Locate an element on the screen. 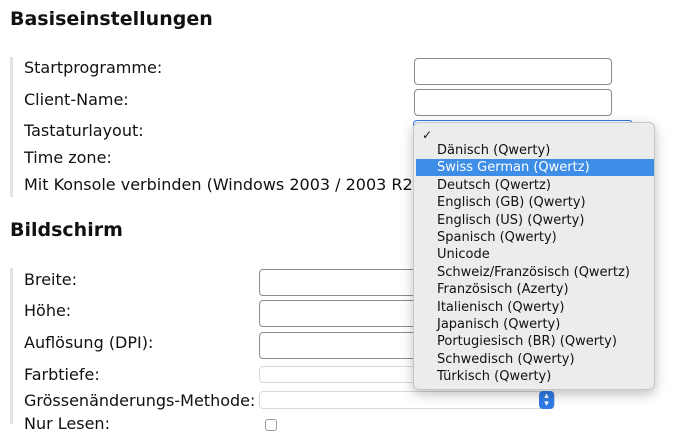 Image resolution: width=690 pixels, height=434 pixels. dropdown-option: Unicode is located at coordinates (534, 254).